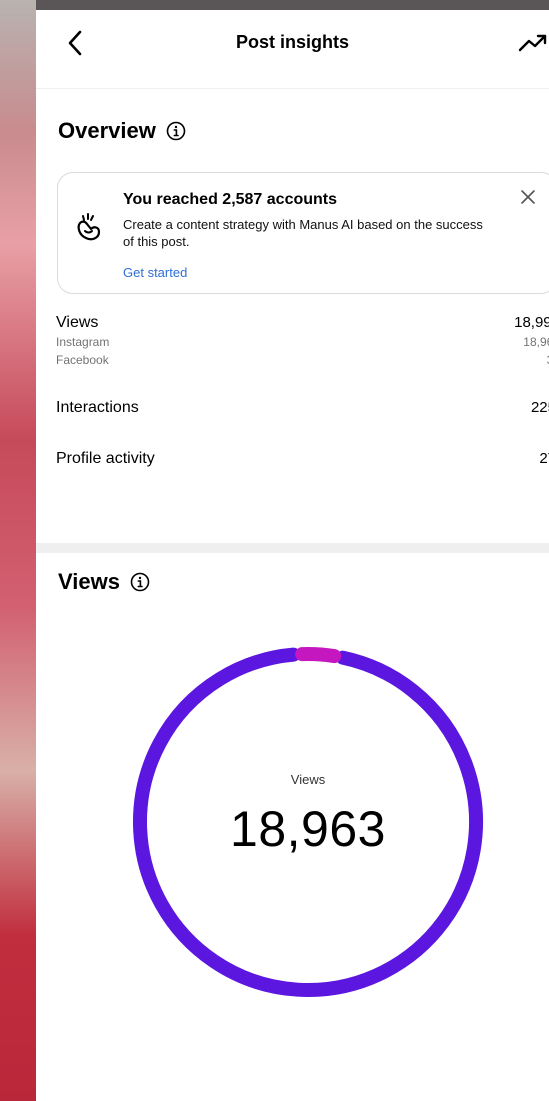 The height and width of the screenshot is (1101, 549). I want to click on page-title: Post insights, so click(292, 42).